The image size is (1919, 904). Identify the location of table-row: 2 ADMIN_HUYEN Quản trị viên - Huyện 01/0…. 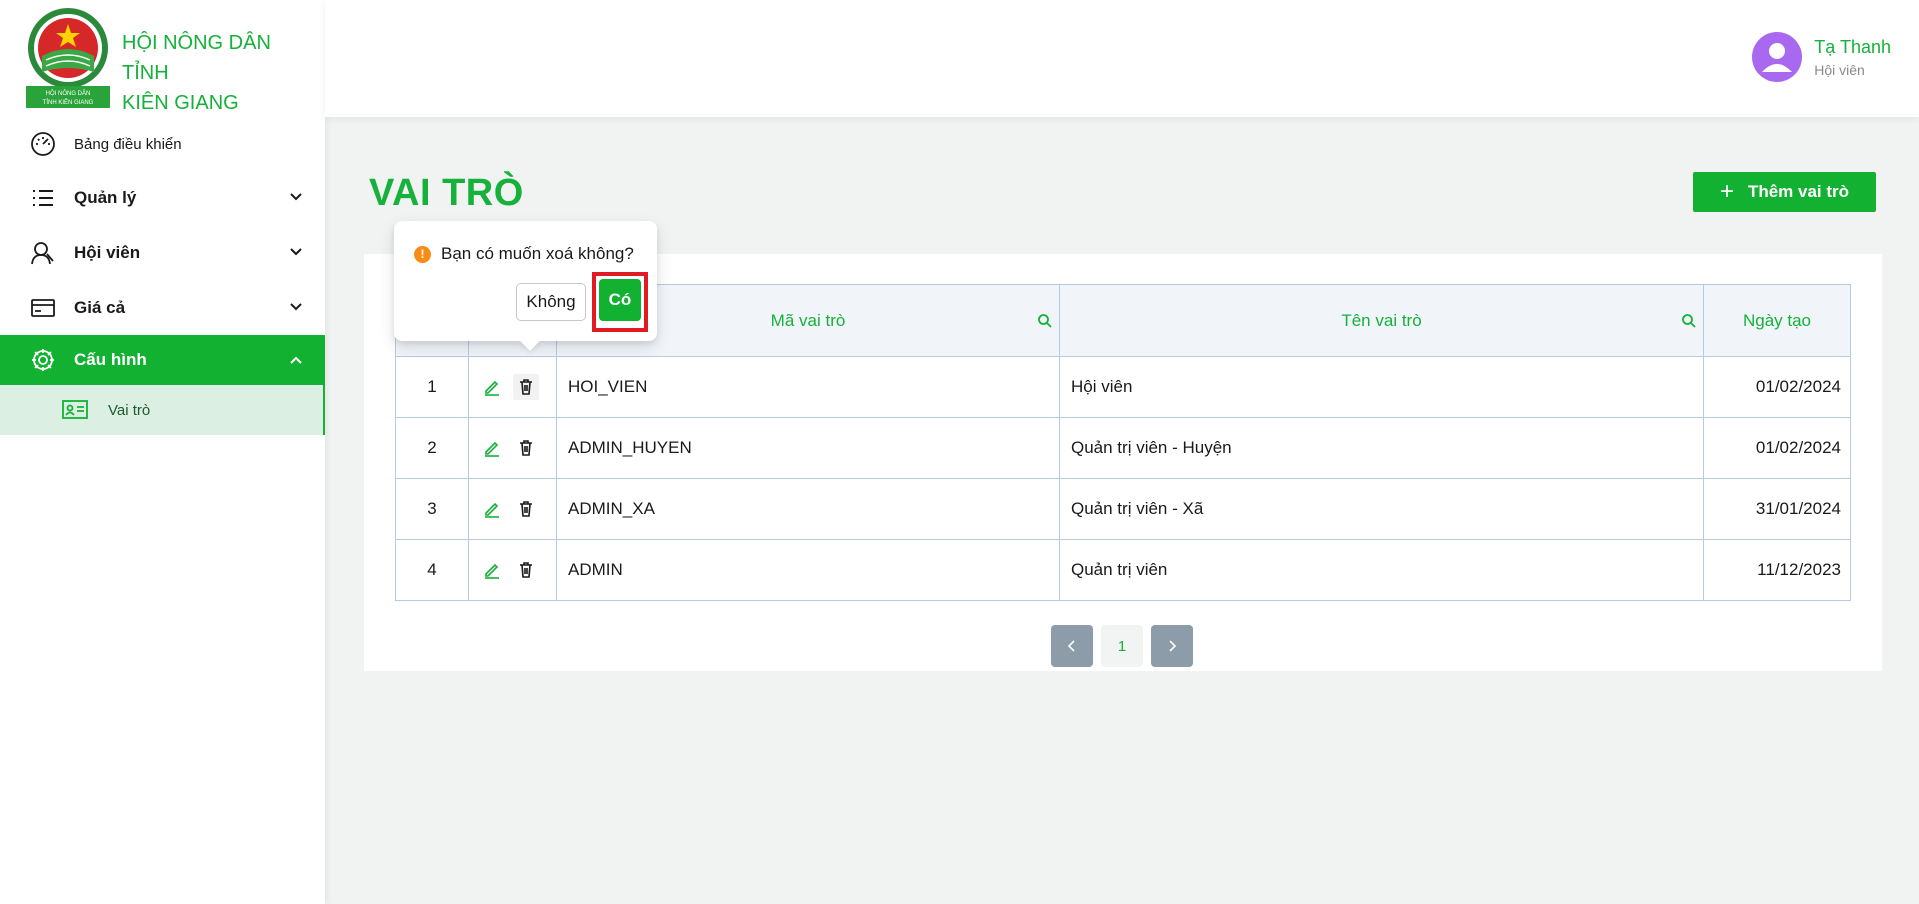
(1123, 448).